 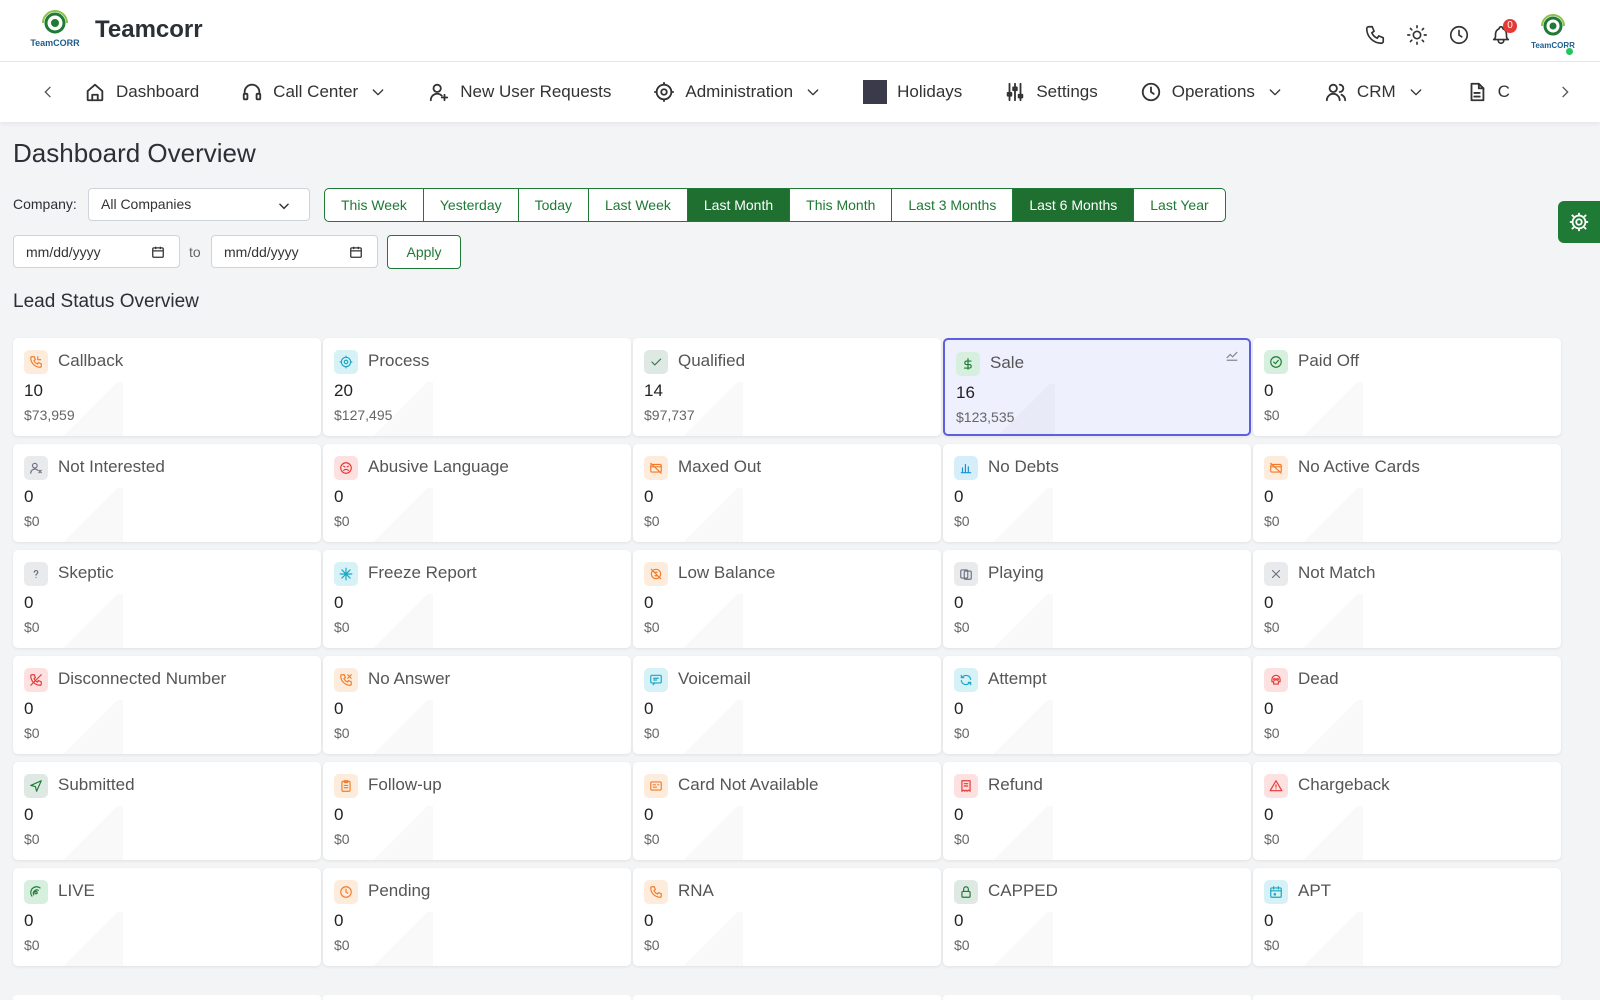 What do you see at coordinates (1097, 387) in the screenshot?
I see `status-card-sale: Sale 16 $123,535` at bounding box center [1097, 387].